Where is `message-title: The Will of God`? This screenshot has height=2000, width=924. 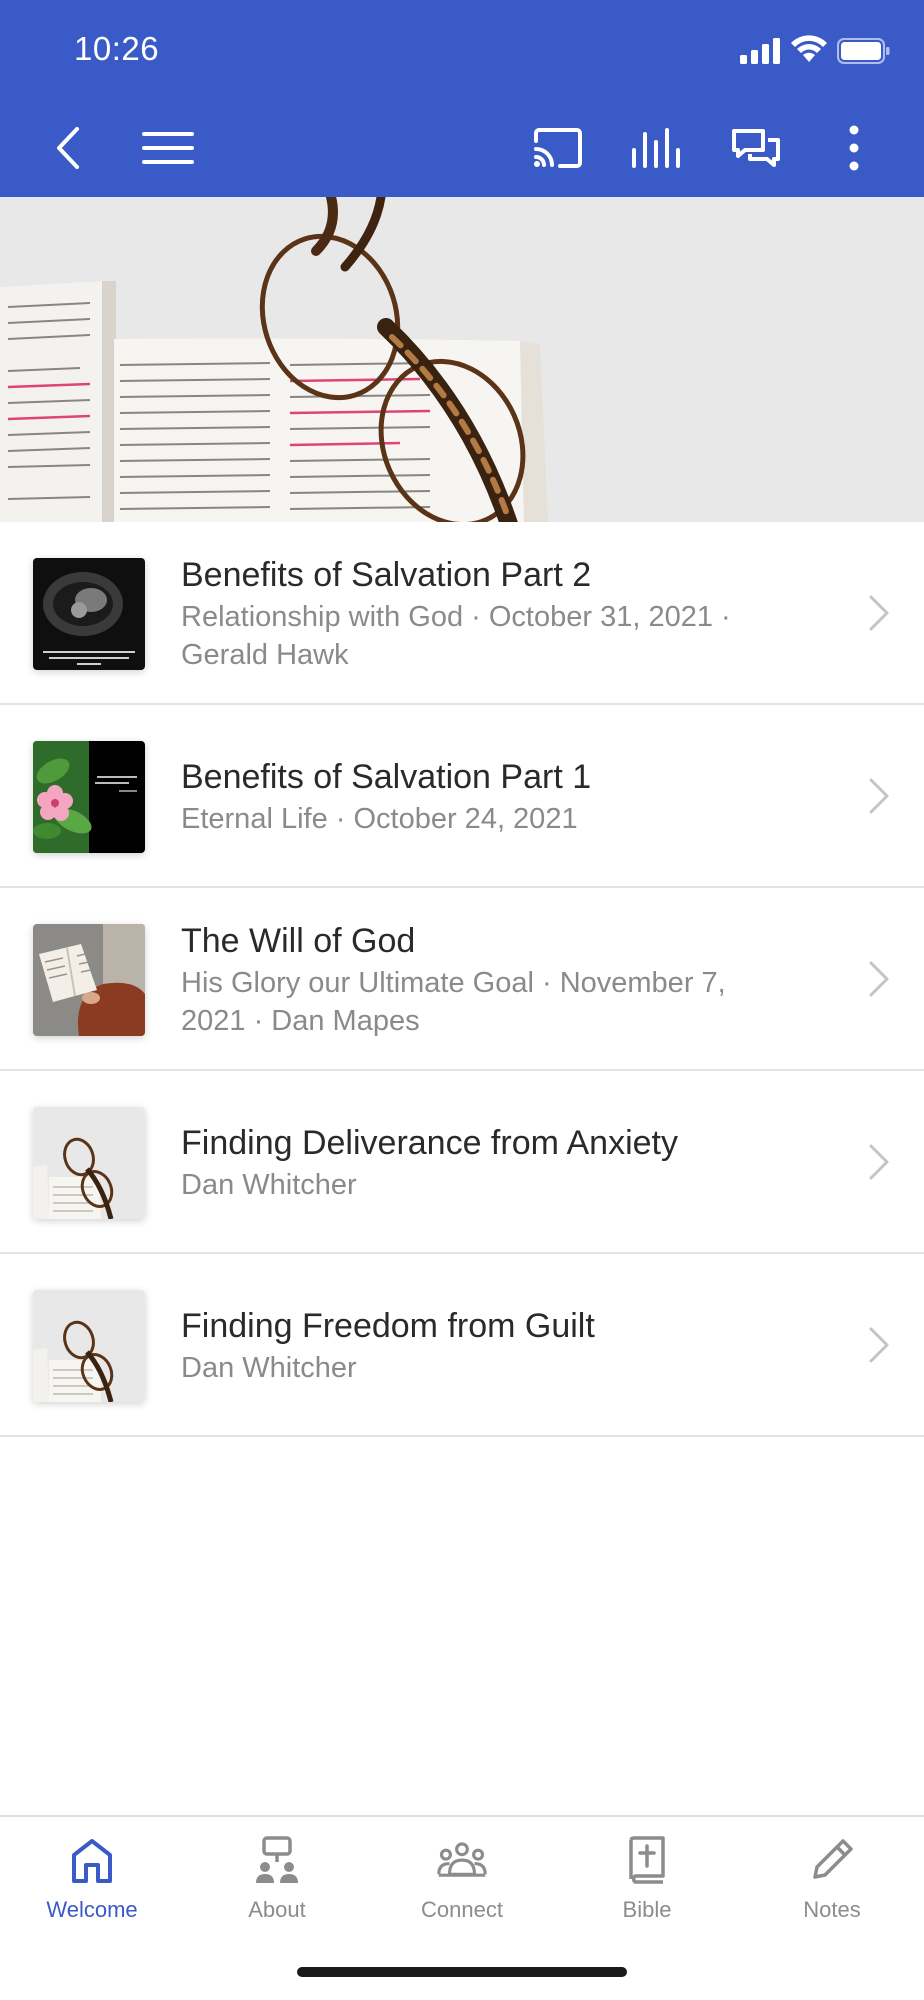
message-title: The Will of God is located at coordinates (298, 940).